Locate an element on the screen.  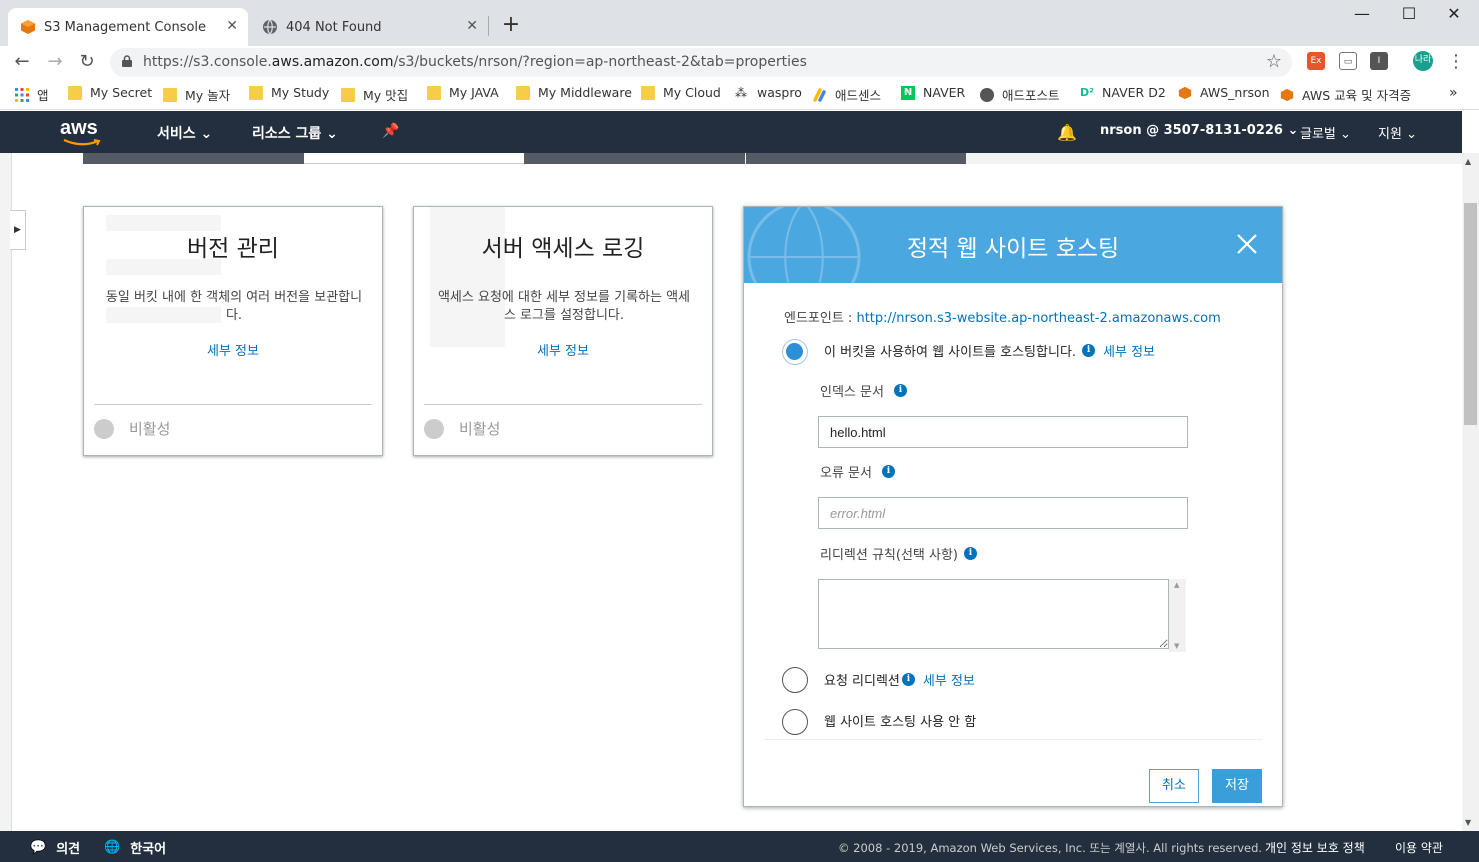
extension-window-icon: ▭ is located at coordinates (1348, 61).